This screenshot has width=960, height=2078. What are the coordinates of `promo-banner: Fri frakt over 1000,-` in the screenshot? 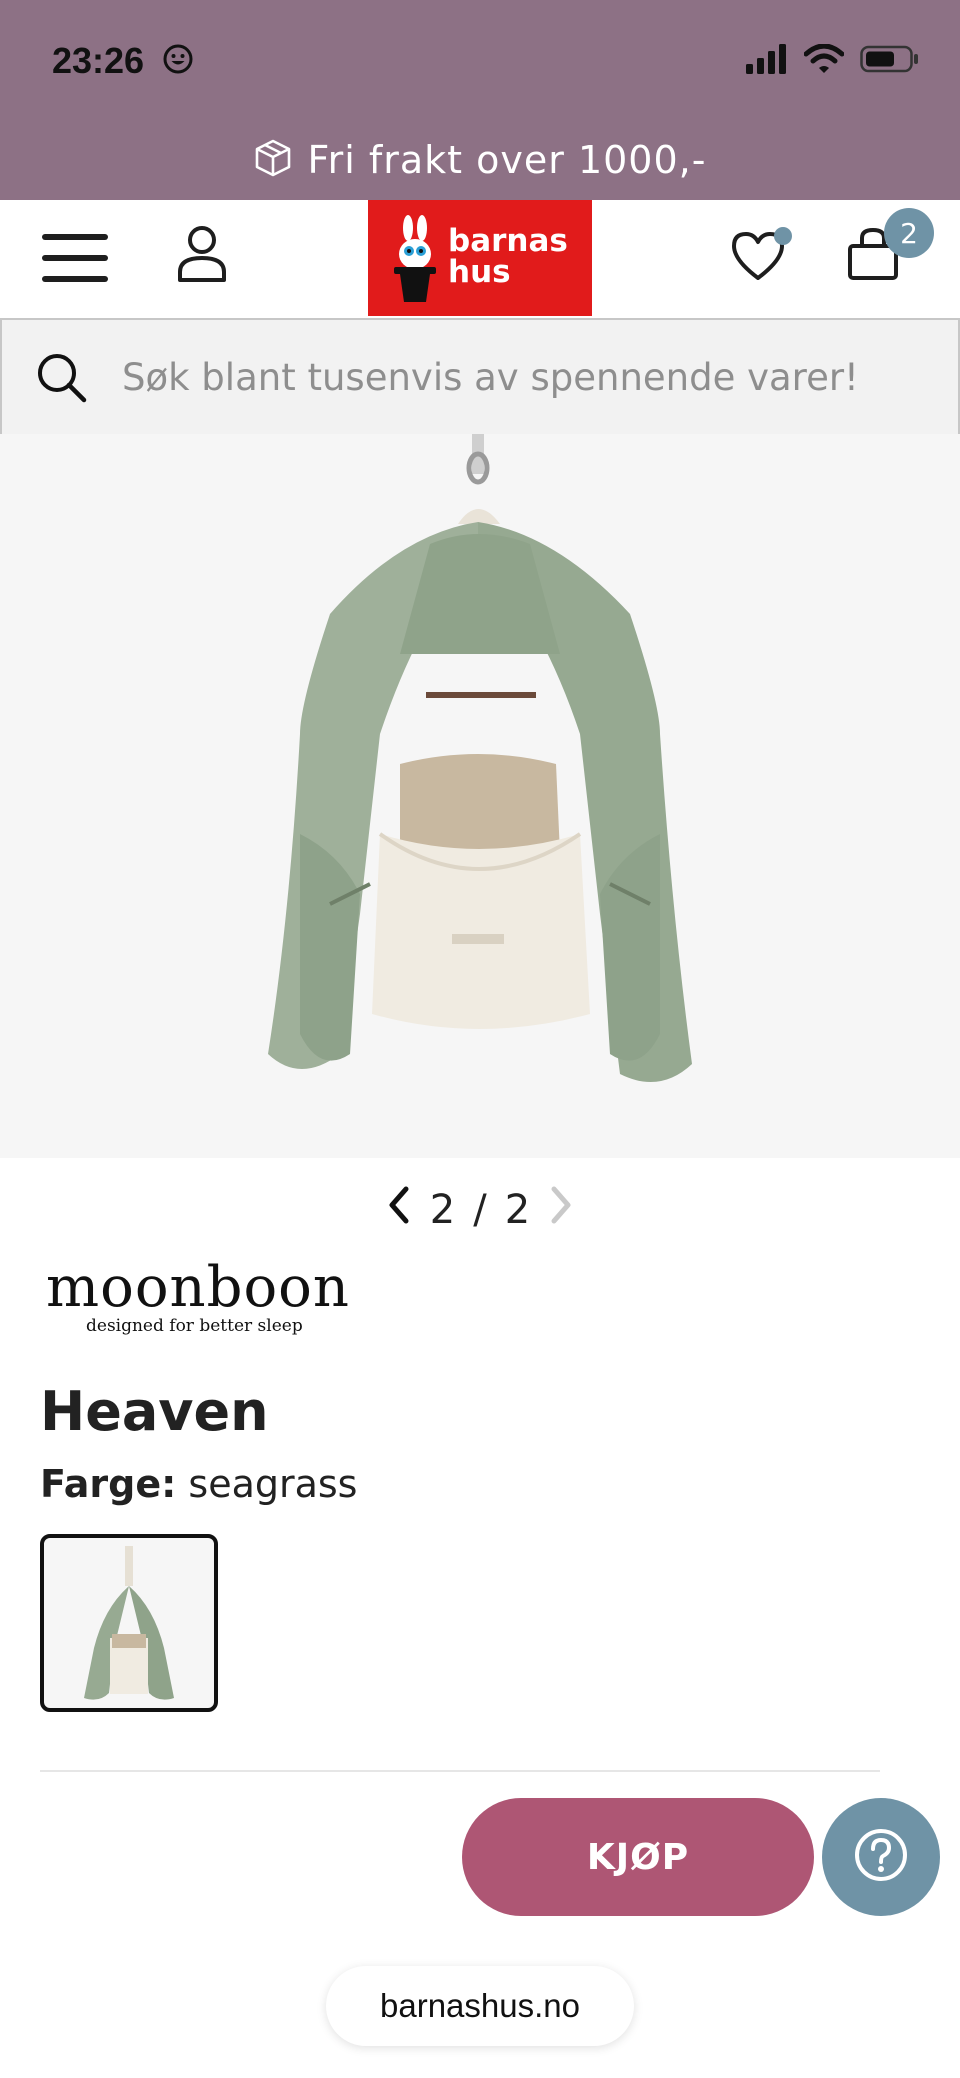 It's located at (480, 160).